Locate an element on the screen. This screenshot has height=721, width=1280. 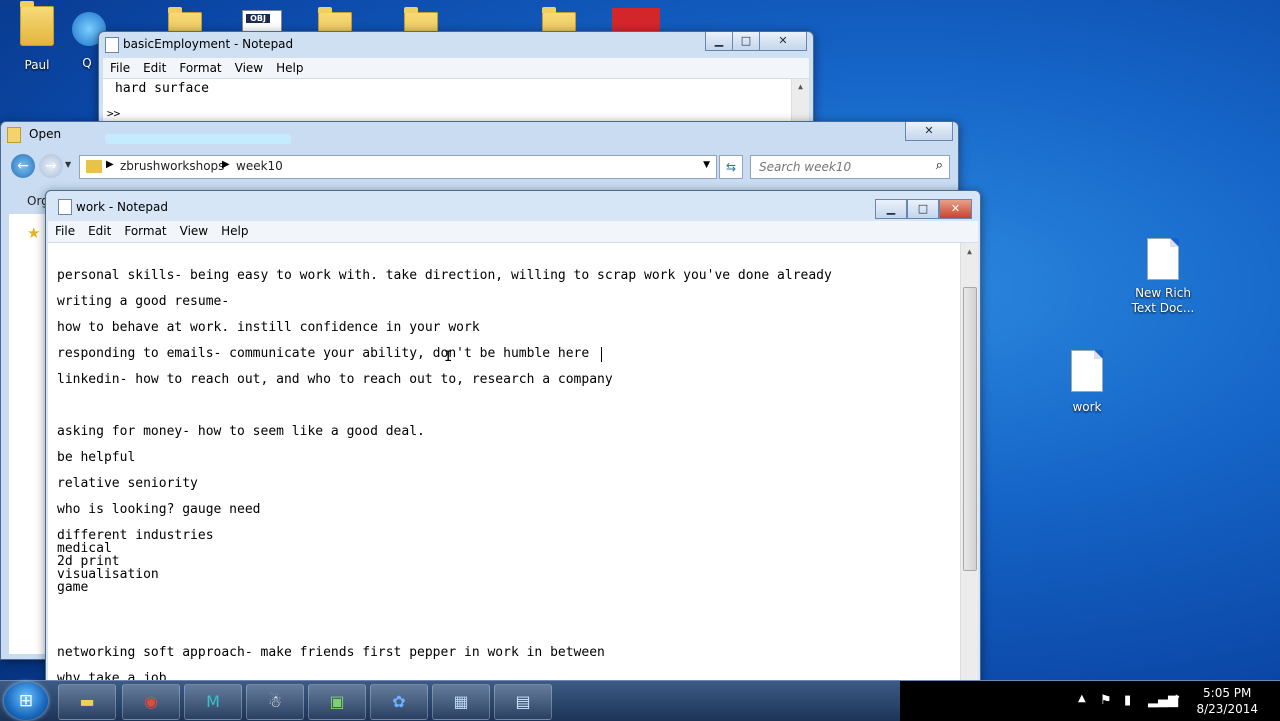
taskbar-maya: M is located at coordinates (213, 702).